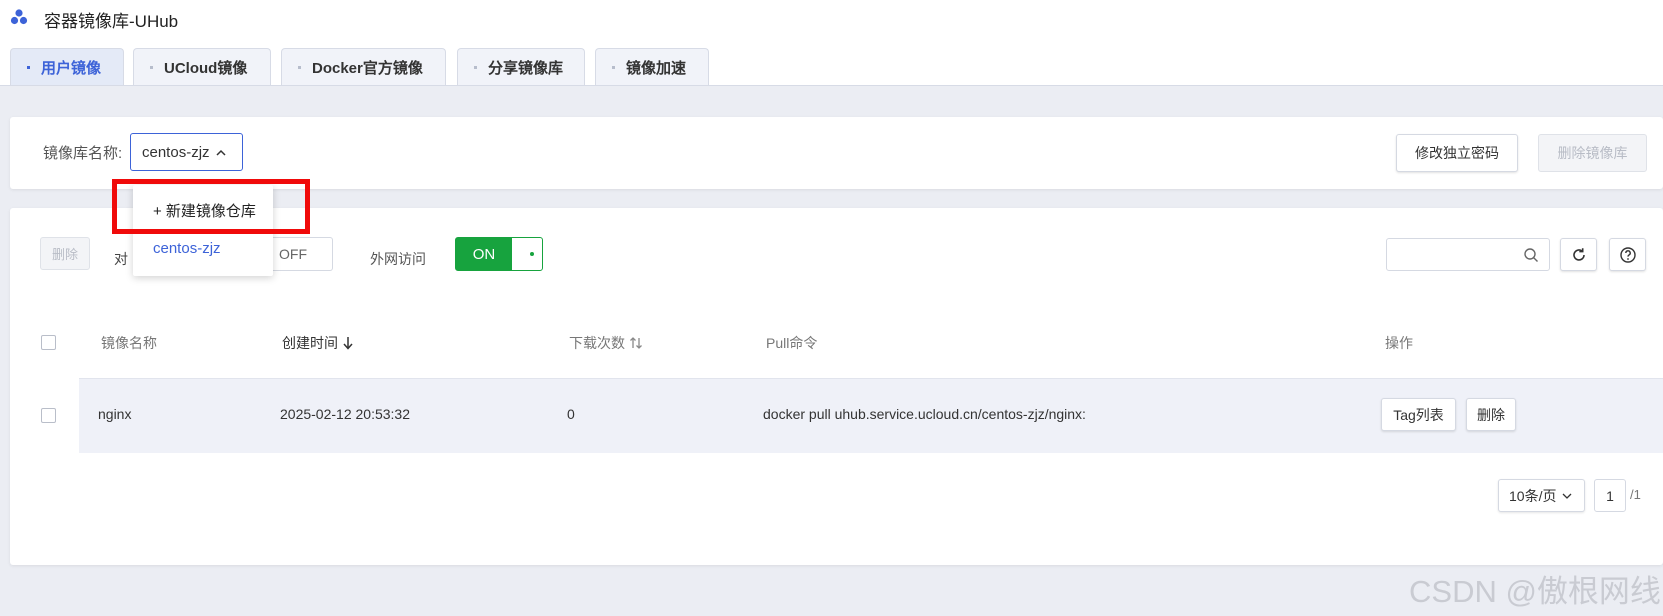 This screenshot has width=1663, height=616. What do you see at coordinates (1567, 496) in the screenshot?
I see `chevron-down-icon` at bounding box center [1567, 496].